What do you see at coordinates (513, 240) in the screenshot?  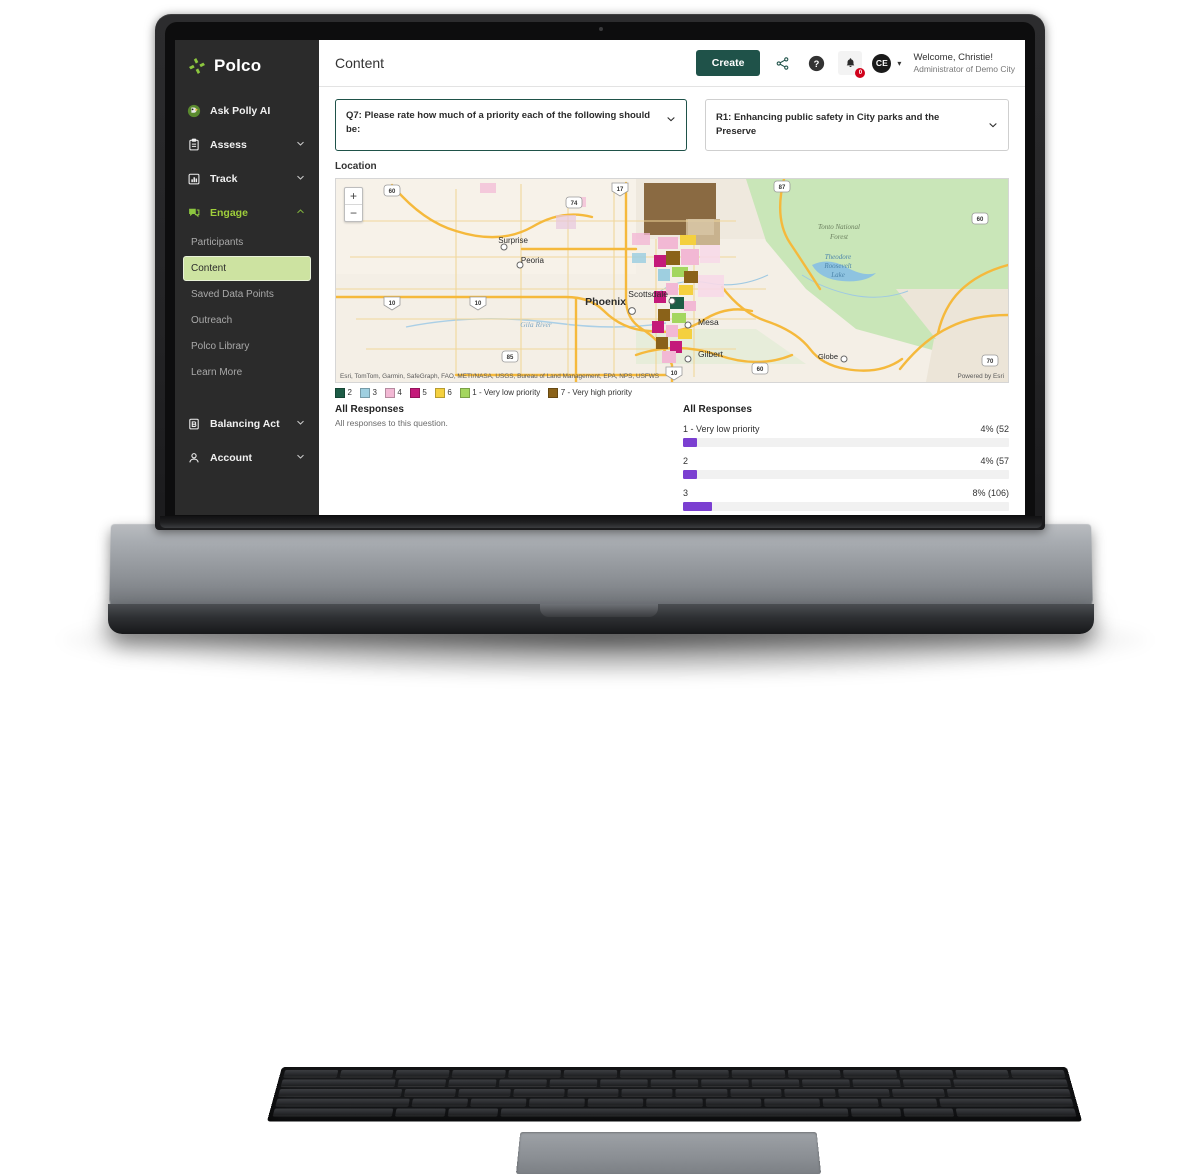 I see `svg-text: Surprise` at bounding box center [513, 240].